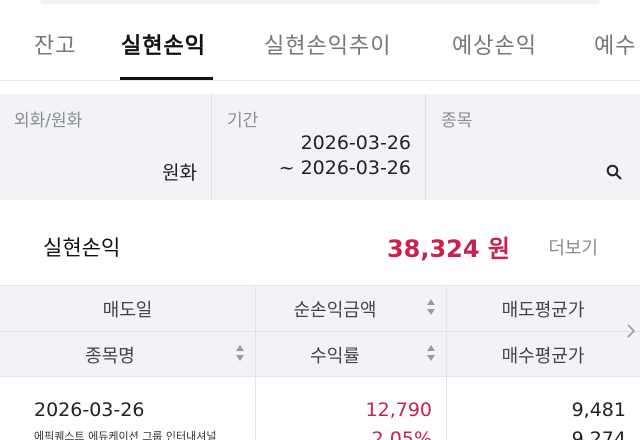  I want to click on header-net-profit: 순손익금액, so click(335, 309).